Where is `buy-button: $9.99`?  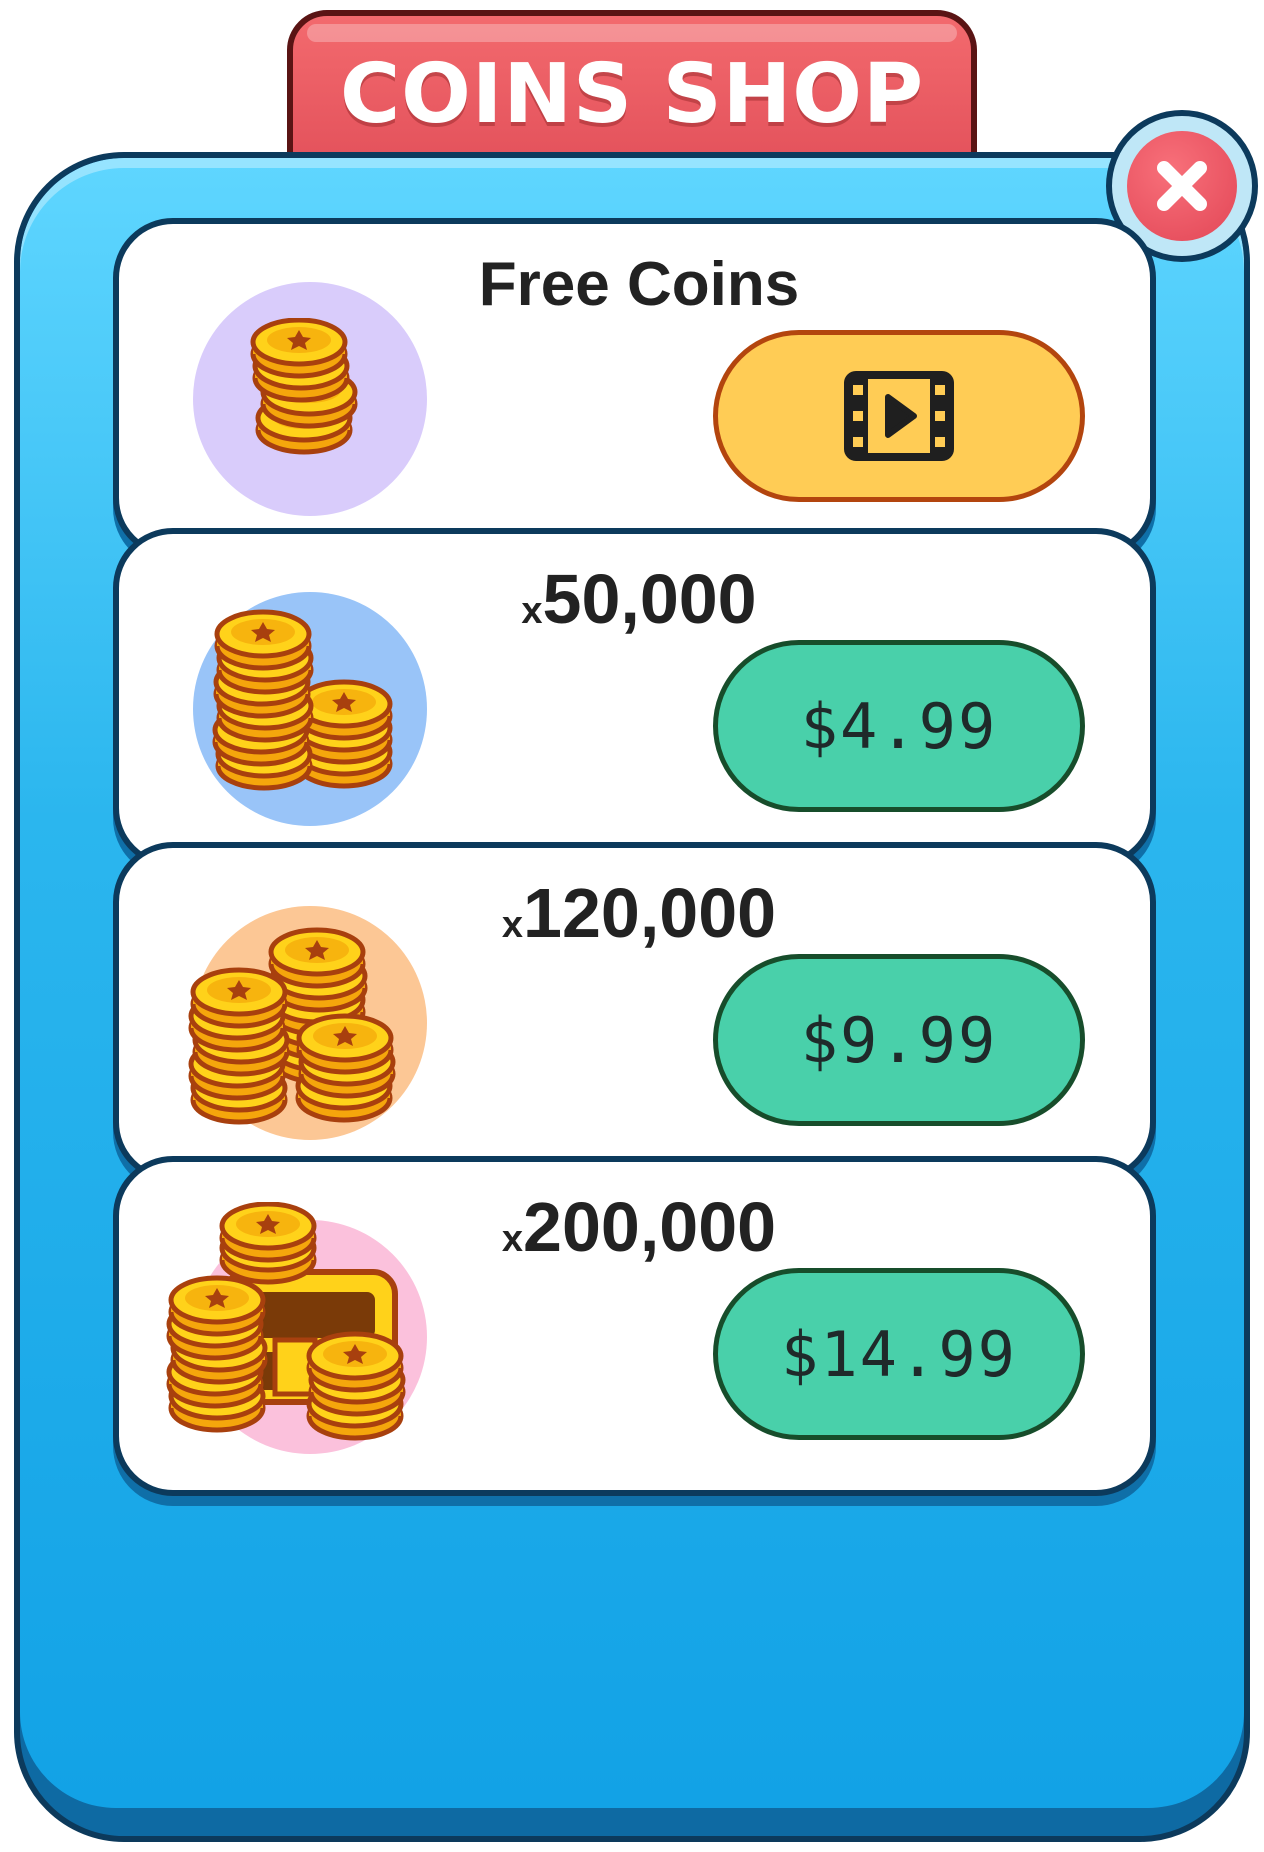
buy-button: $9.99 is located at coordinates (899, 1040).